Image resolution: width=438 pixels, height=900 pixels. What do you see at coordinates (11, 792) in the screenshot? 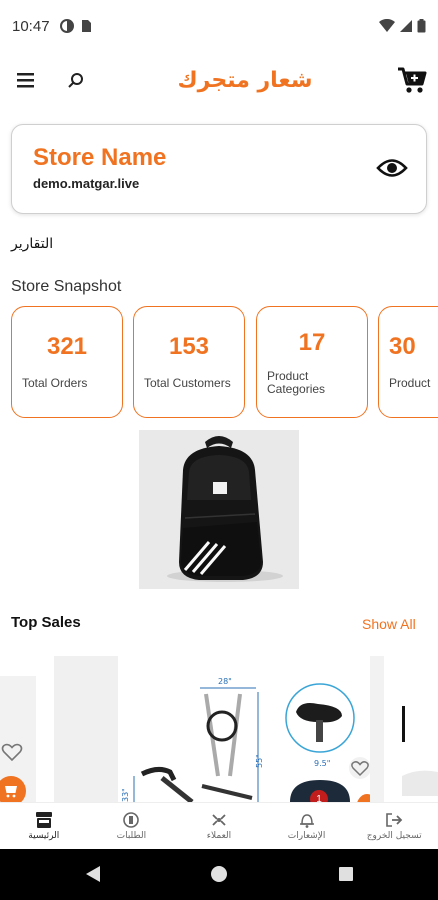
I see `cart-plus-icon` at bounding box center [11, 792].